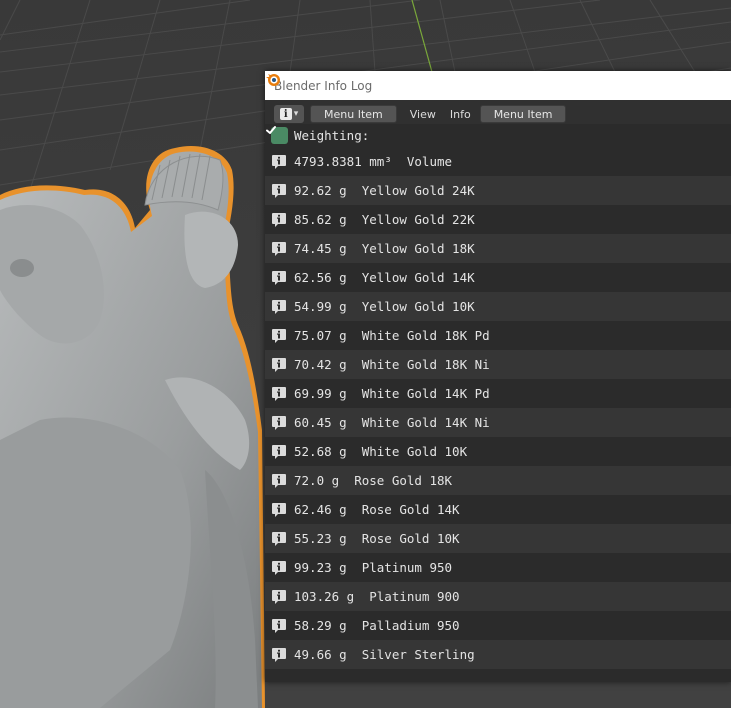 The height and width of the screenshot is (708, 731). I want to click on blender-logo-icon, so click(273, 80).